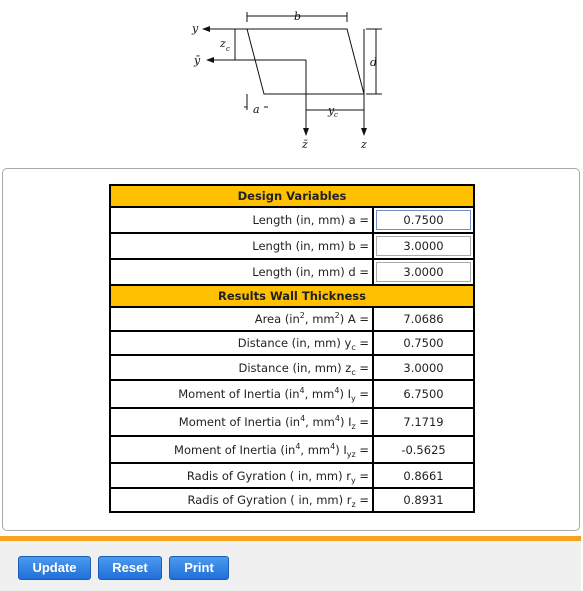  What do you see at coordinates (241, 394) in the screenshot?
I see `result-label-iy: Moment of Inertia (in4, mm4) Iy =` at bounding box center [241, 394].